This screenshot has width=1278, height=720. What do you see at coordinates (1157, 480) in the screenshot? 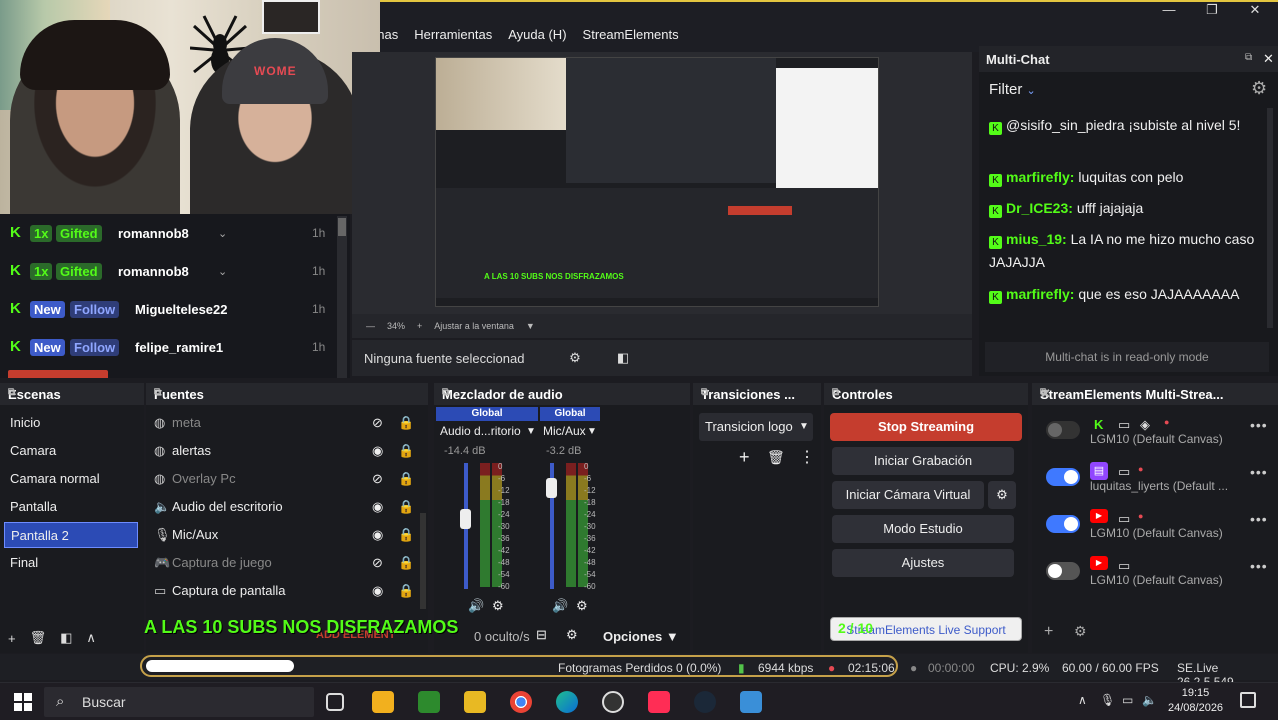
I see `output-row: ▤ ▭ ● luquitas_liyerts (Default ... •••` at bounding box center [1157, 480].